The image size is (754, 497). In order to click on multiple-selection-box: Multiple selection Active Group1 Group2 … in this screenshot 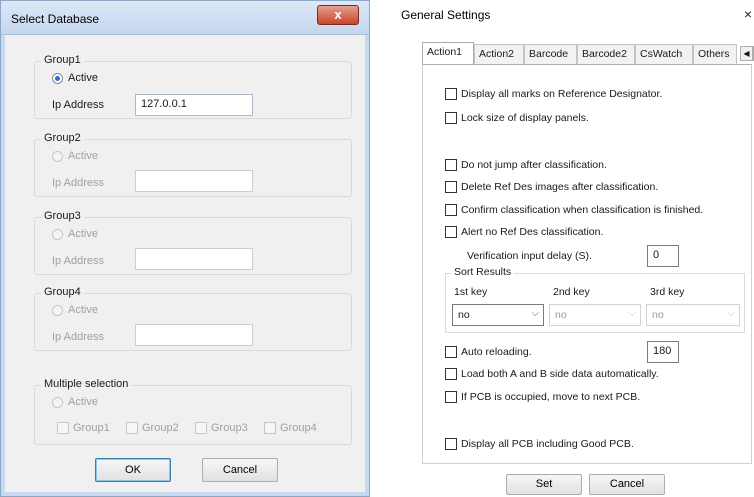, I will do `click(193, 411)`.